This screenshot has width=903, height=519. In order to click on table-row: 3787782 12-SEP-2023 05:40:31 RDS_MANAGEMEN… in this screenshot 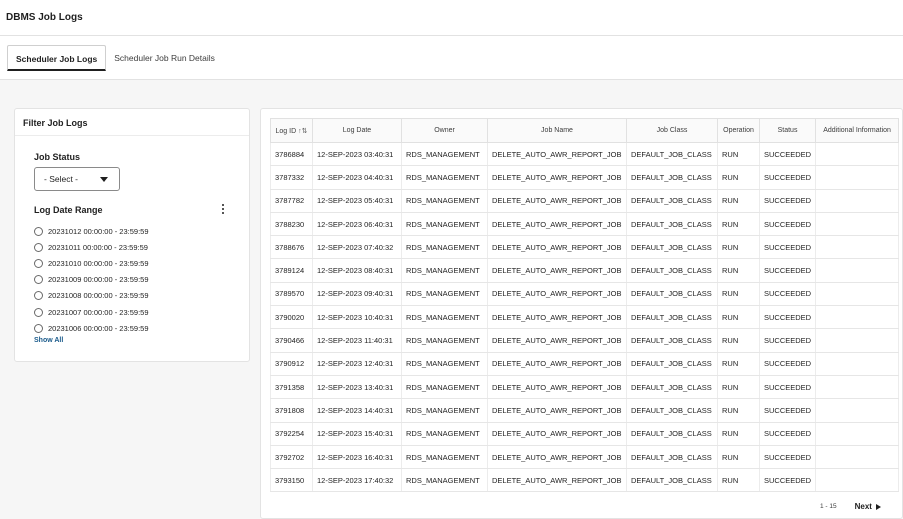, I will do `click(585, 200)`.